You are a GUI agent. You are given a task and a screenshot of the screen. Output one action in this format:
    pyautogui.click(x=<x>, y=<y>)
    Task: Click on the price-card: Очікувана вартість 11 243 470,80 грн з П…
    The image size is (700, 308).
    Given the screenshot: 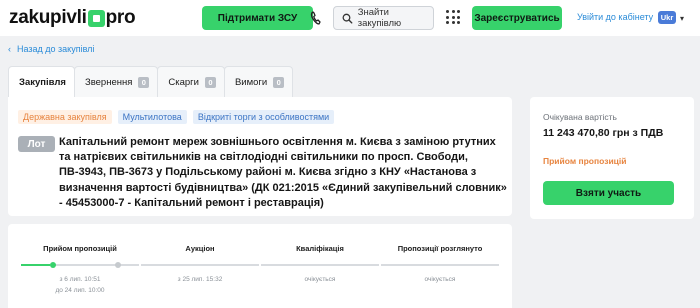 What is the action you would take?
    pyautogui.click(x=612, y=158)
    